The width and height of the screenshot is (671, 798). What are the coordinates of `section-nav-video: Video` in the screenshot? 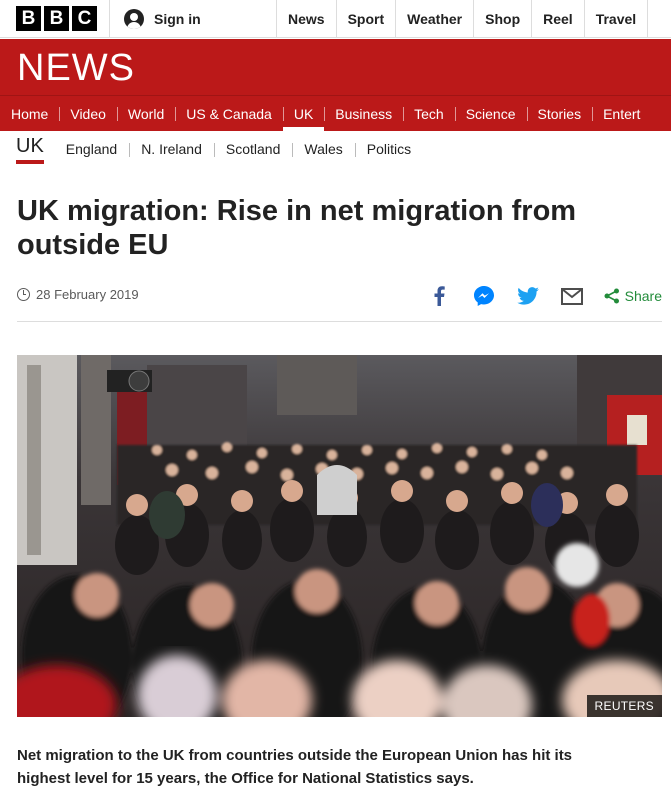 It's located at (88, 113).